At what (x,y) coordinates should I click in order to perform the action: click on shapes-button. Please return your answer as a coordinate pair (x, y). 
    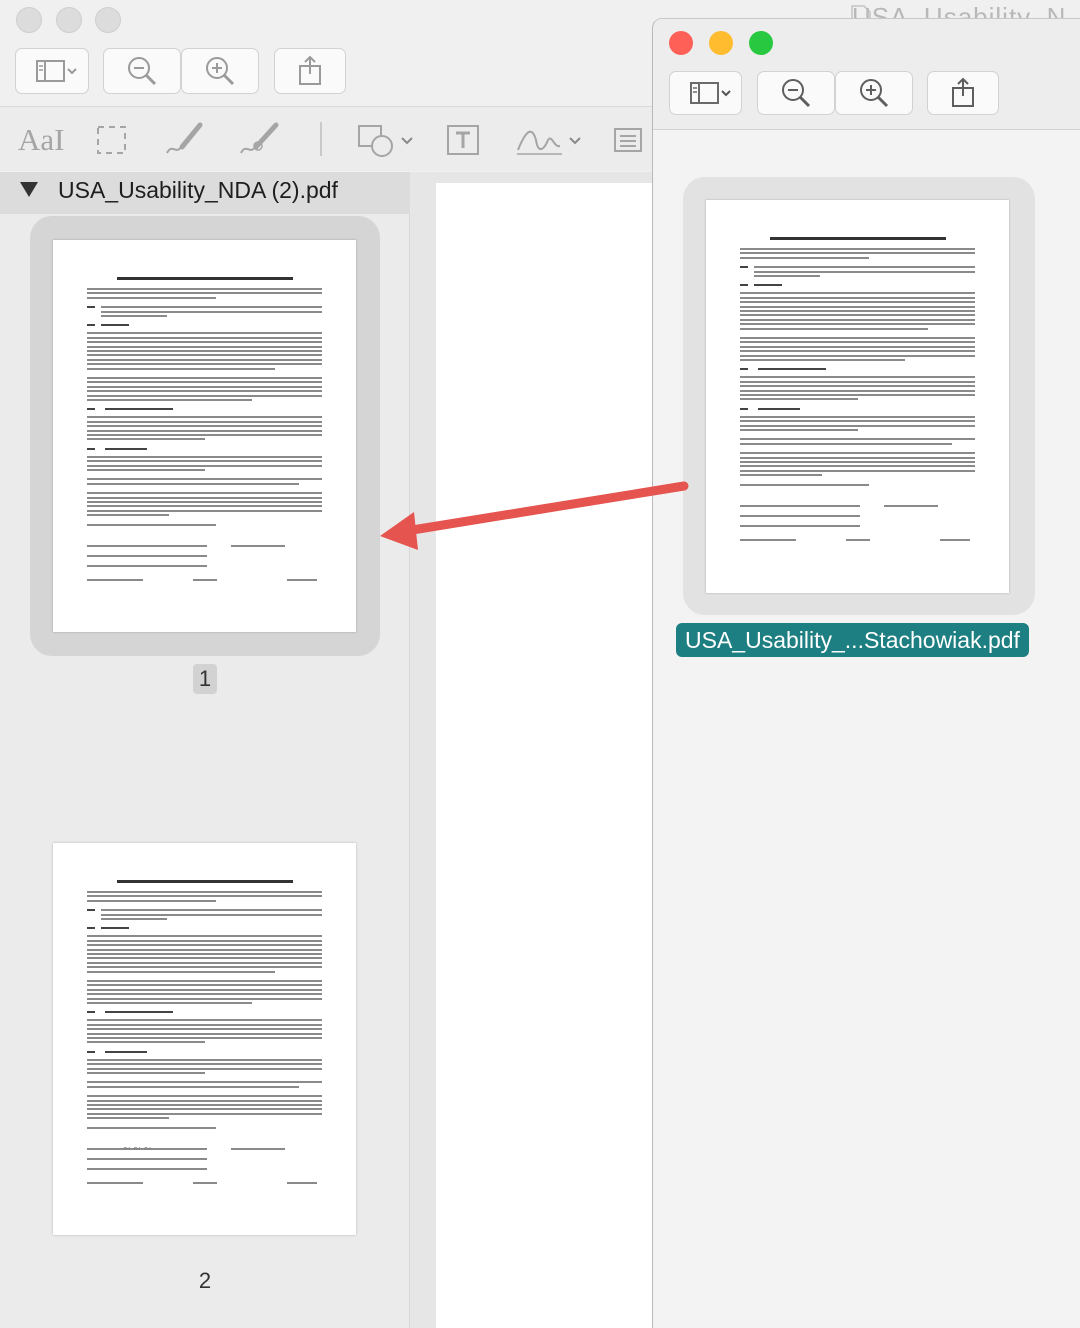
    Looking at the image, I should click on (388, 140).